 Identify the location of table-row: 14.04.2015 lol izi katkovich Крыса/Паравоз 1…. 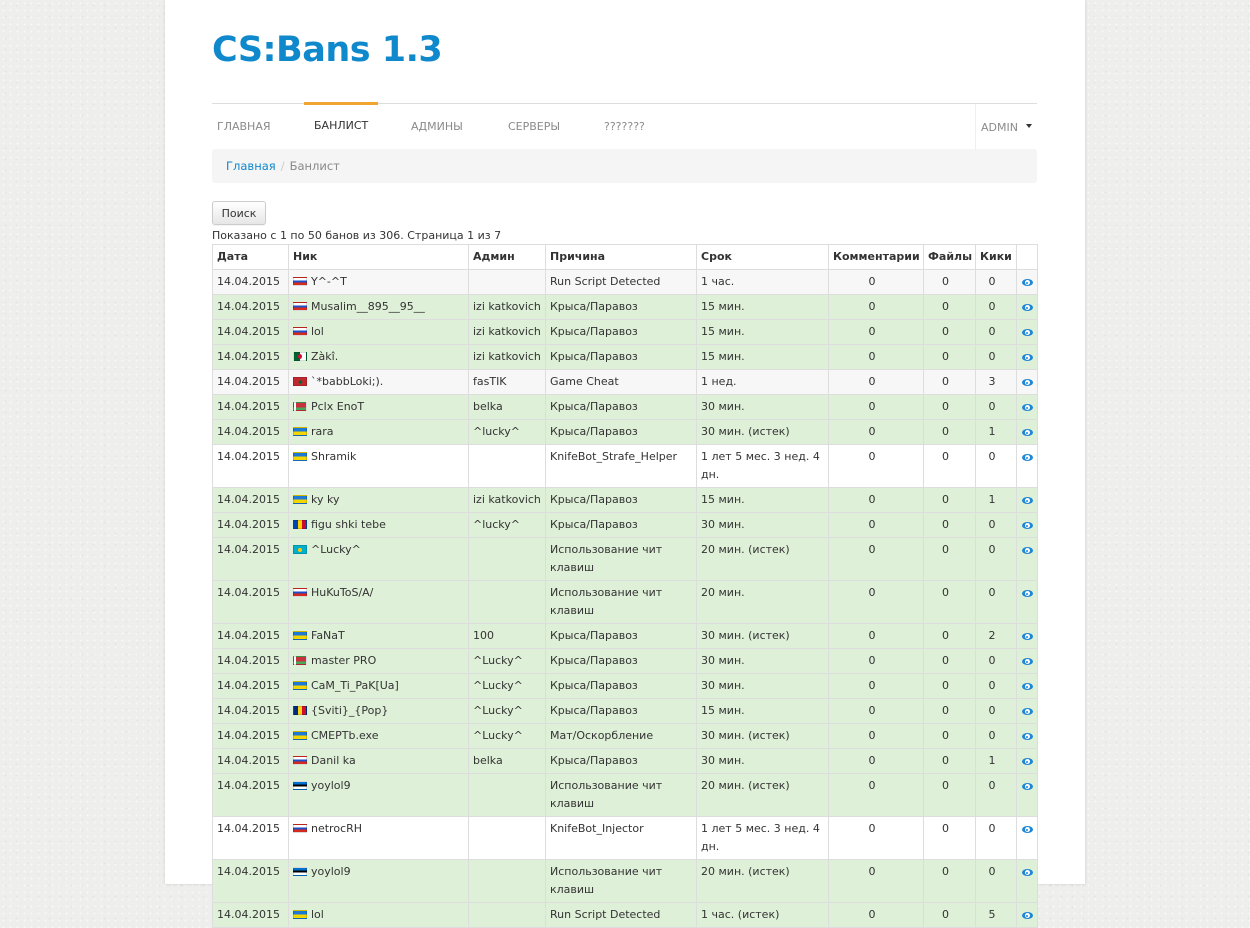
(625, 332).